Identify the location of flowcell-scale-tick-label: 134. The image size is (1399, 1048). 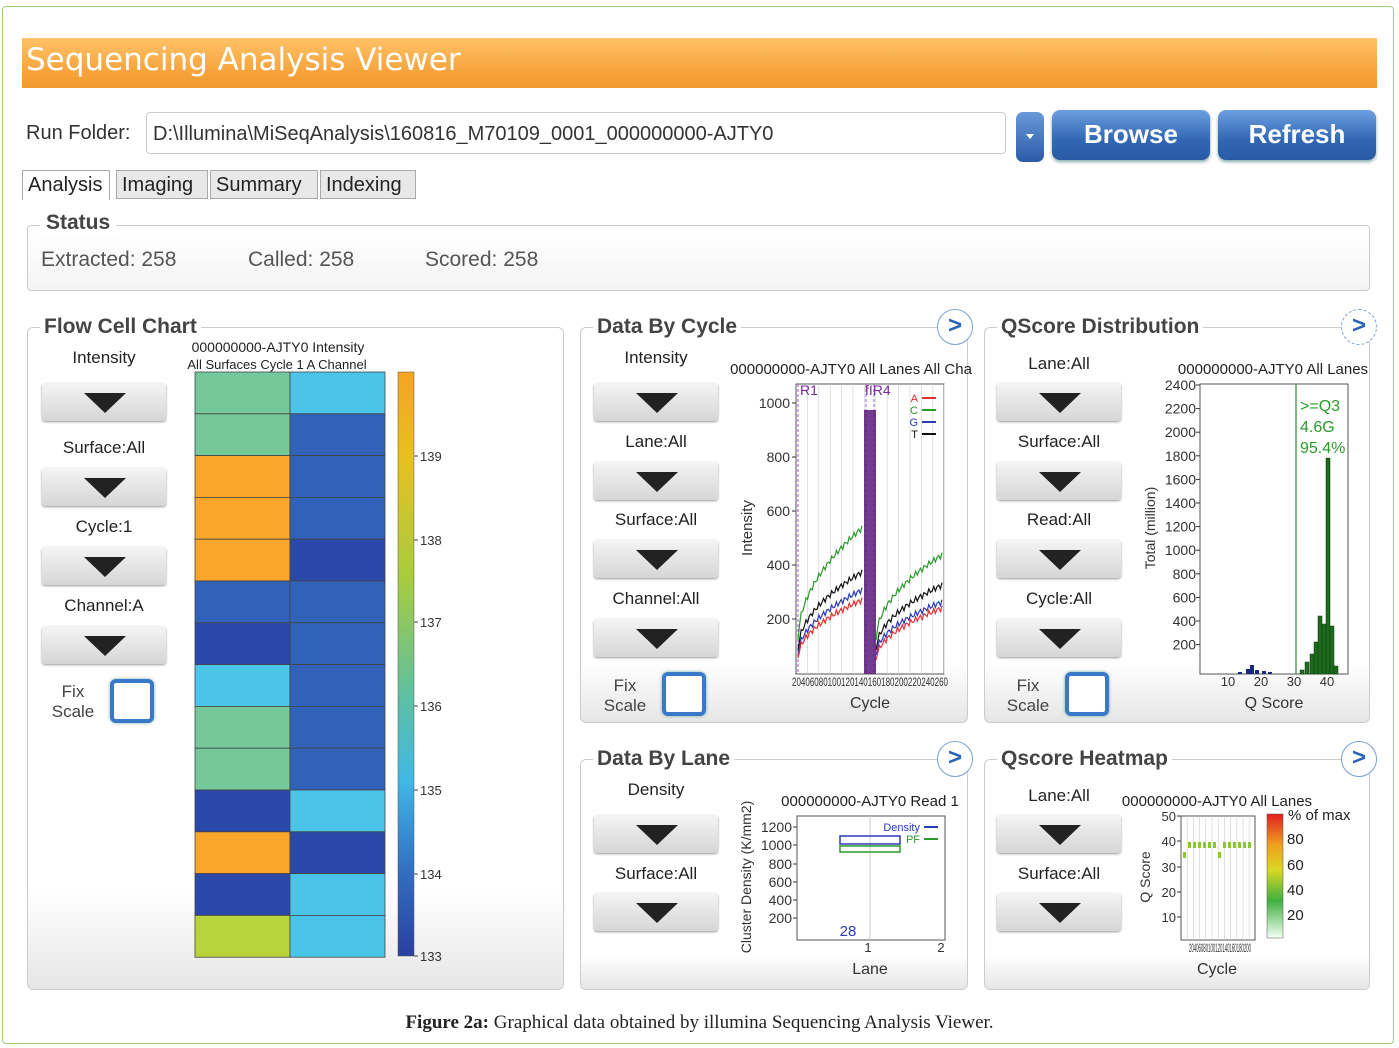
(431, 874).